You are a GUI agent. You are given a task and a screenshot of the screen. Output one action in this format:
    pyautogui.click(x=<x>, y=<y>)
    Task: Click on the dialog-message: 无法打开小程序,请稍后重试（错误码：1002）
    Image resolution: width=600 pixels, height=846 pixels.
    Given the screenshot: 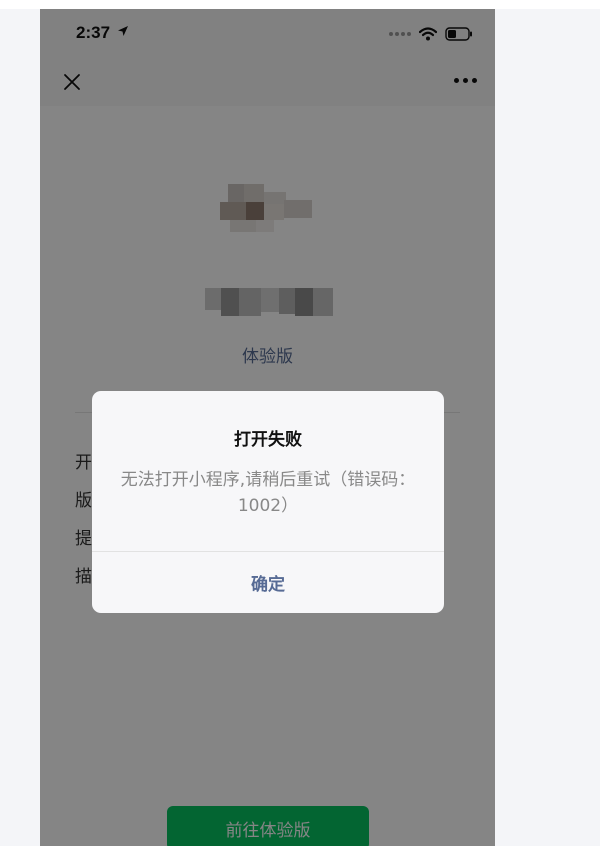 What is the action you would take?
    pyautogui.click(x=268, y=493)
    